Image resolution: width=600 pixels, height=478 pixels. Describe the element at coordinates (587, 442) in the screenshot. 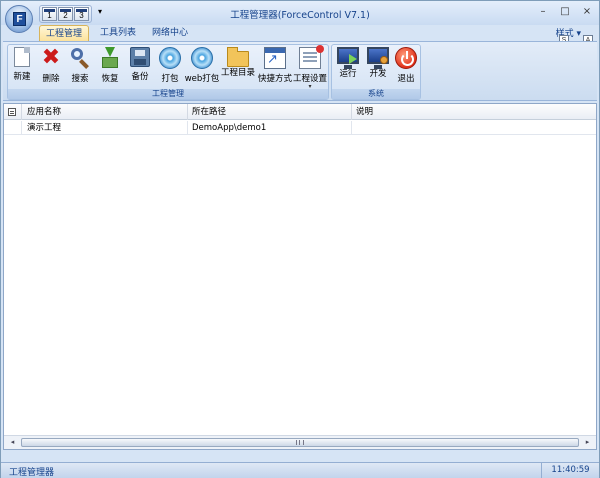

I see `scroll-right-icon: ▸` at that location.